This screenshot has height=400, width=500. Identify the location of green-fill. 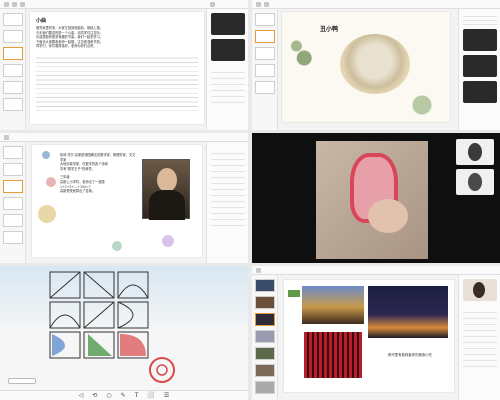
(100, 345).